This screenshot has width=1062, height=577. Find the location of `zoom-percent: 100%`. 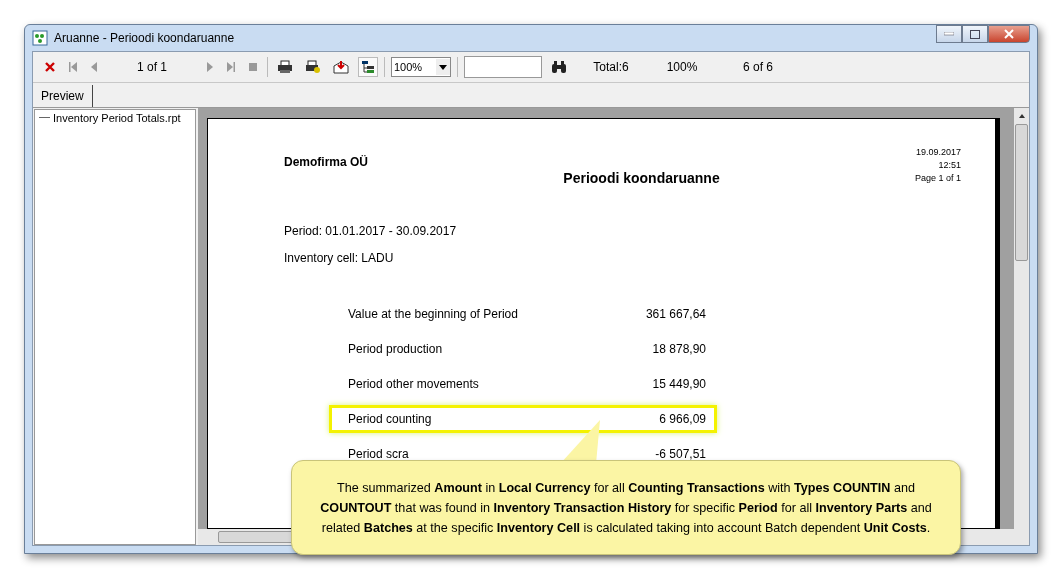

zoom-percent: 100% is located at coordinates (682, 67).